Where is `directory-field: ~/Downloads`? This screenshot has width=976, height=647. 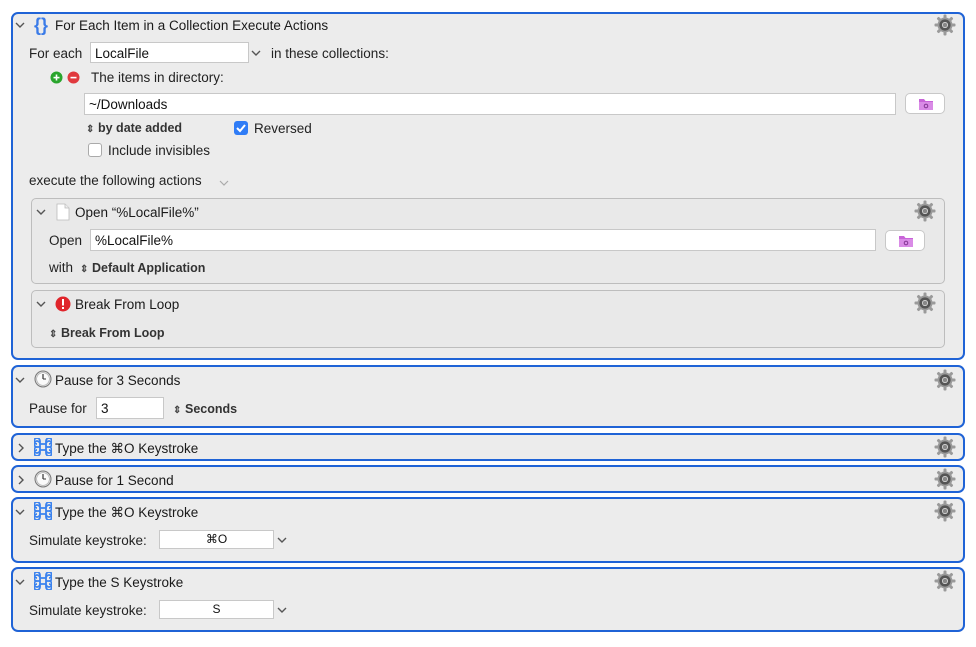 directory-field: ~/Downloads is located at coordinates (490, 104).